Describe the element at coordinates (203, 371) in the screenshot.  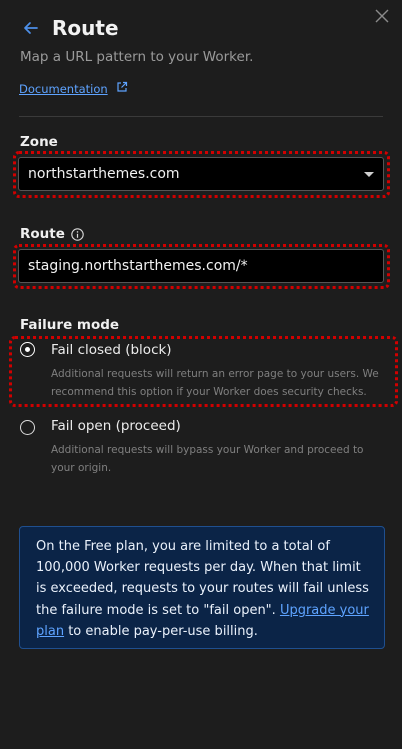
I see `fail-closed-highlight` at that location.